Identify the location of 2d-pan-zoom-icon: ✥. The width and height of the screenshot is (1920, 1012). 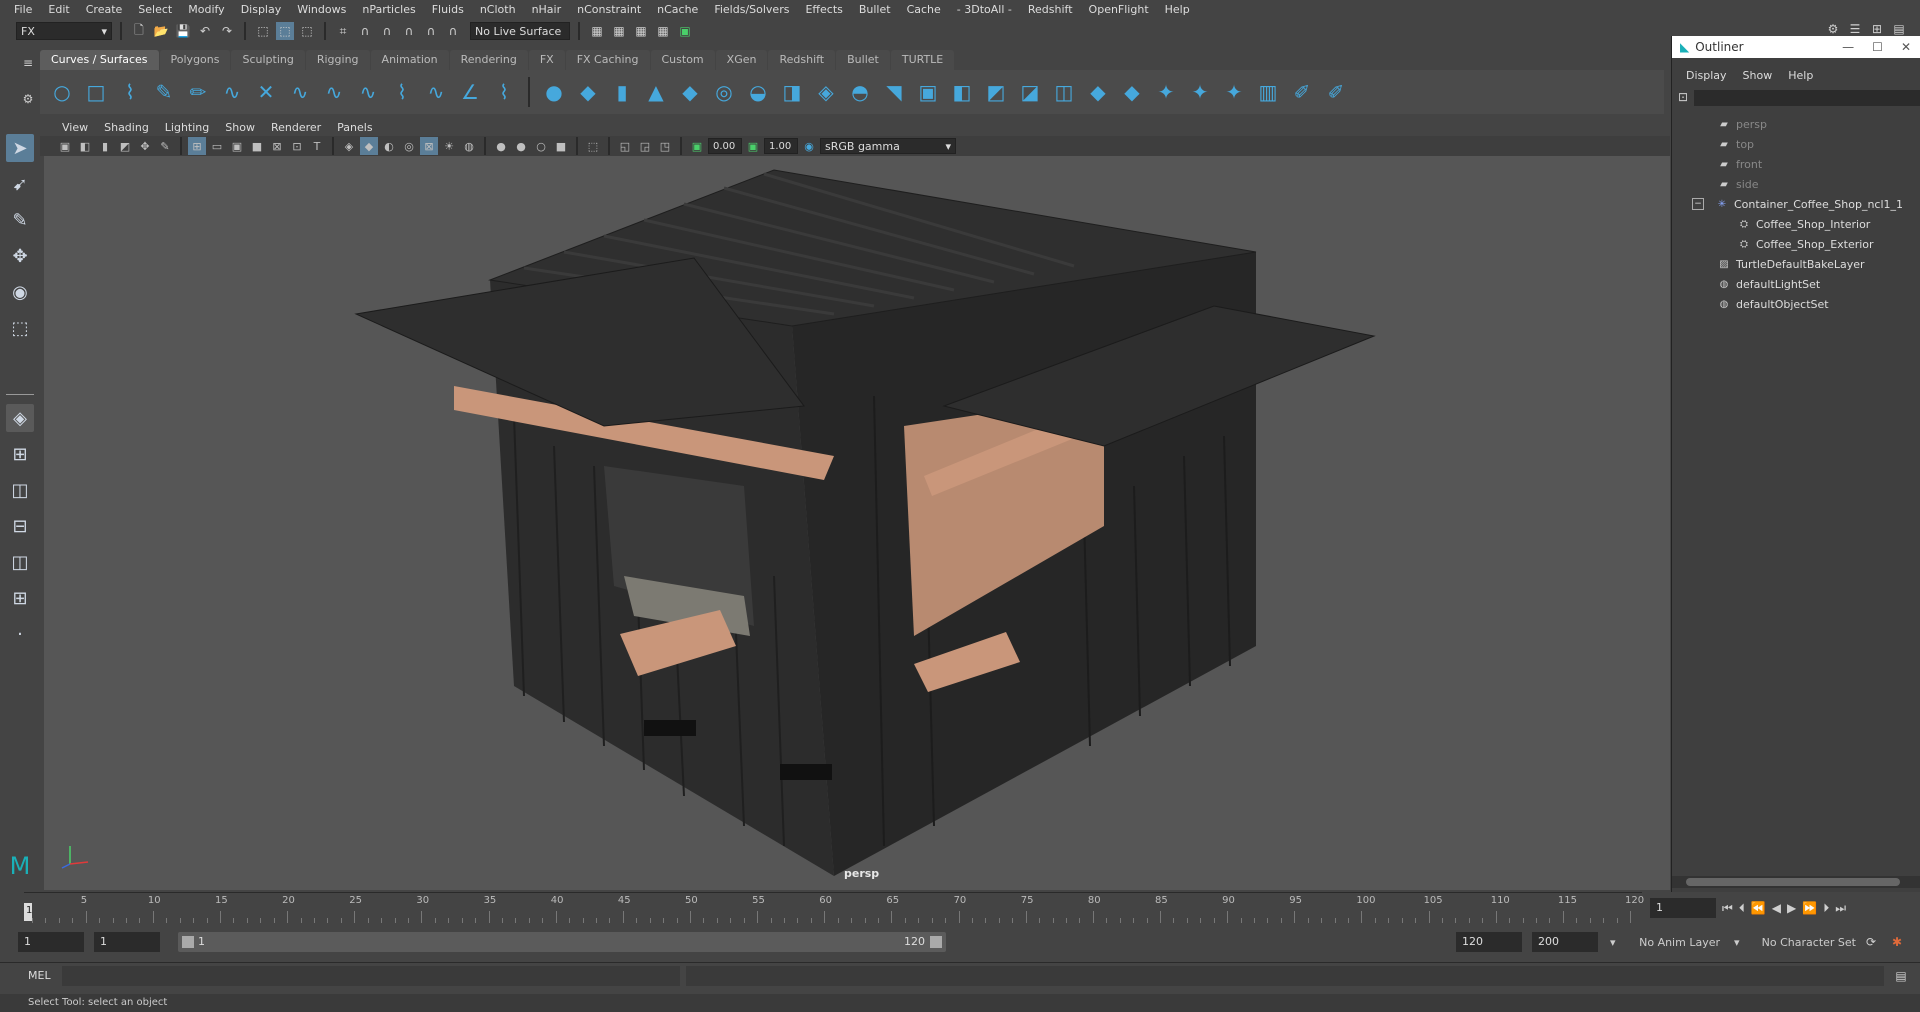
(145, 146).